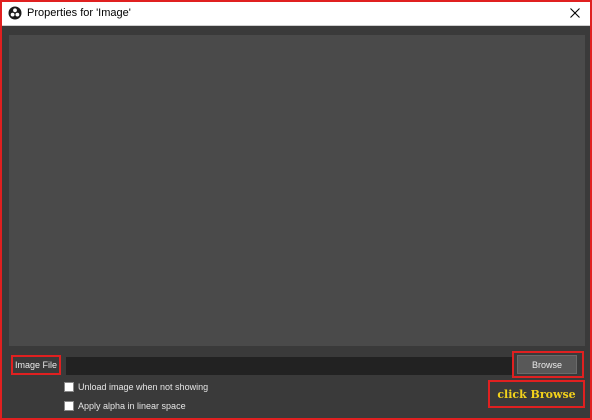 The height and width of the screenshot is (420, 592). What do you see at coordinates (36, 365) in the screenshot?
I see `image-file-label: Image File` at bounding box center [36, 365].